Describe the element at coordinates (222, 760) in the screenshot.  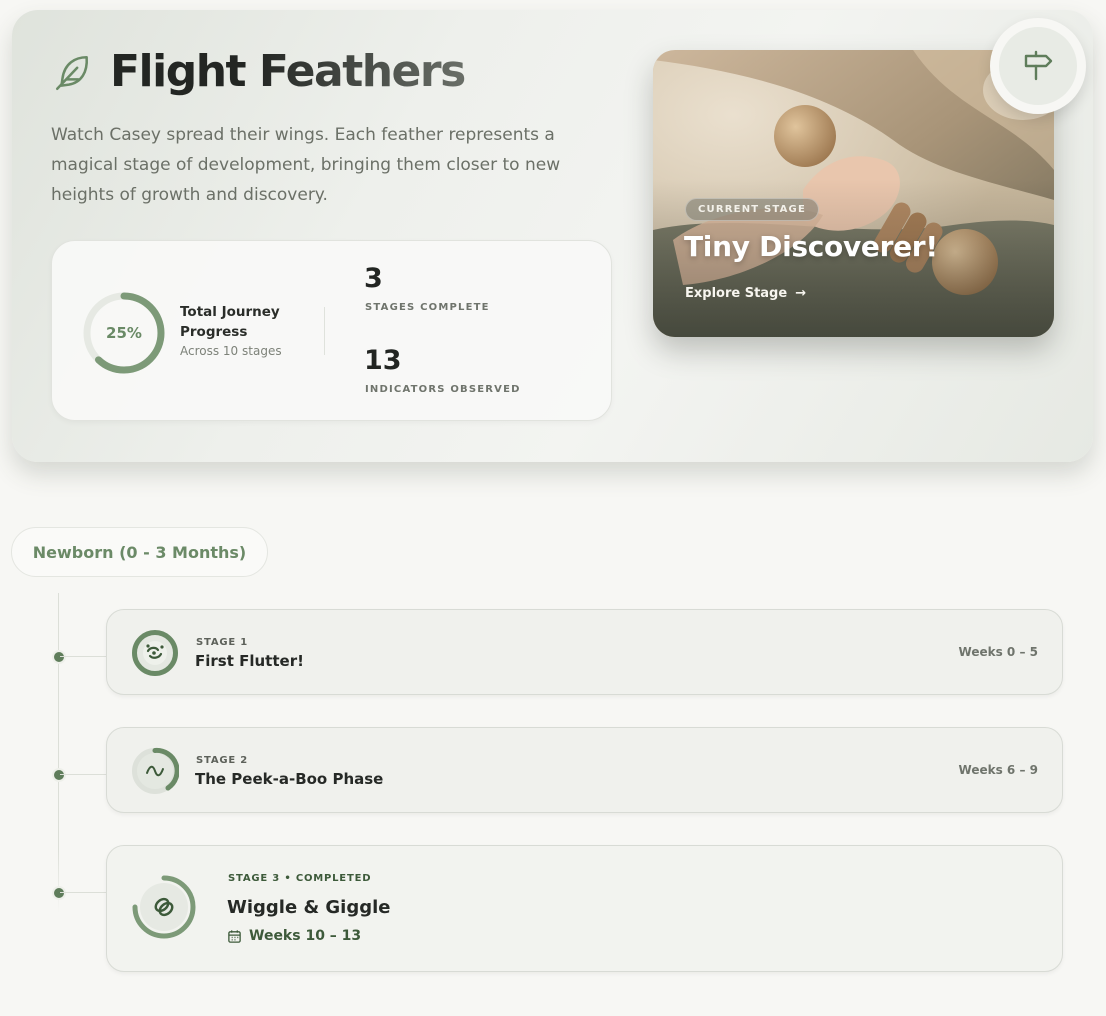
I see `stage-kicker: STAGE 2` at that location.